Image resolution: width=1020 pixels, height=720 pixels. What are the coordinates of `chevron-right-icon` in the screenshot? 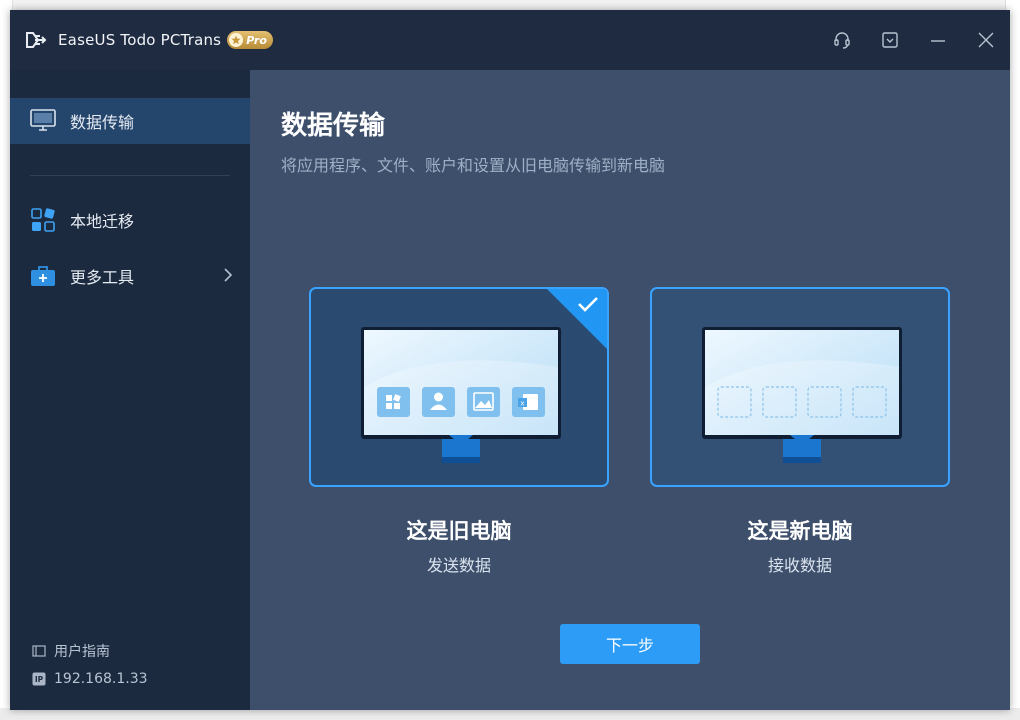 It's located at (228, 277).